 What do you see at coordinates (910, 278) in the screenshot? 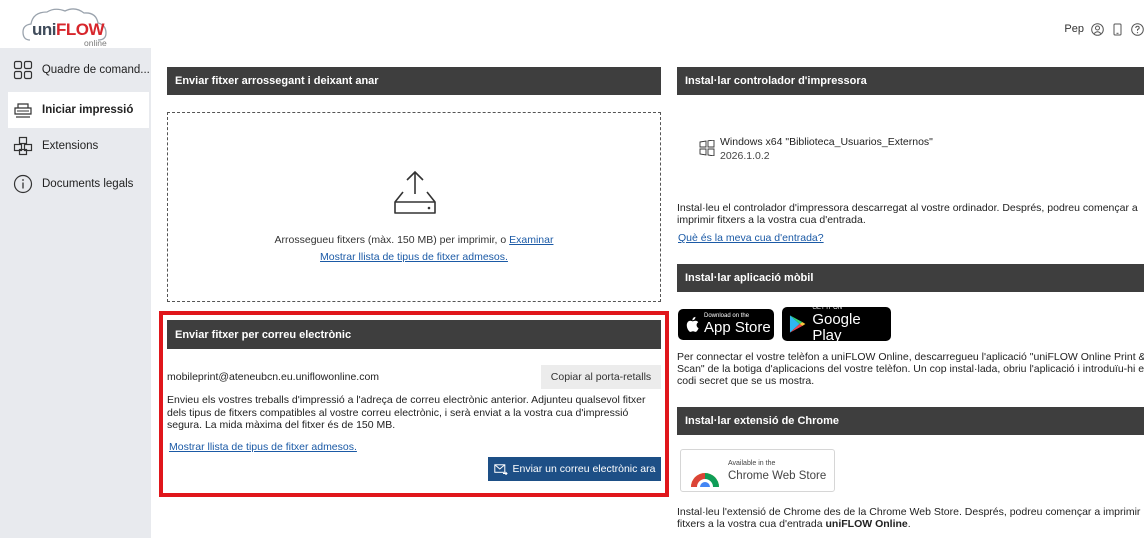
I see `mobile-panel-header: Instal·lar aplicació mòbil` at bounding box center [910, 278].